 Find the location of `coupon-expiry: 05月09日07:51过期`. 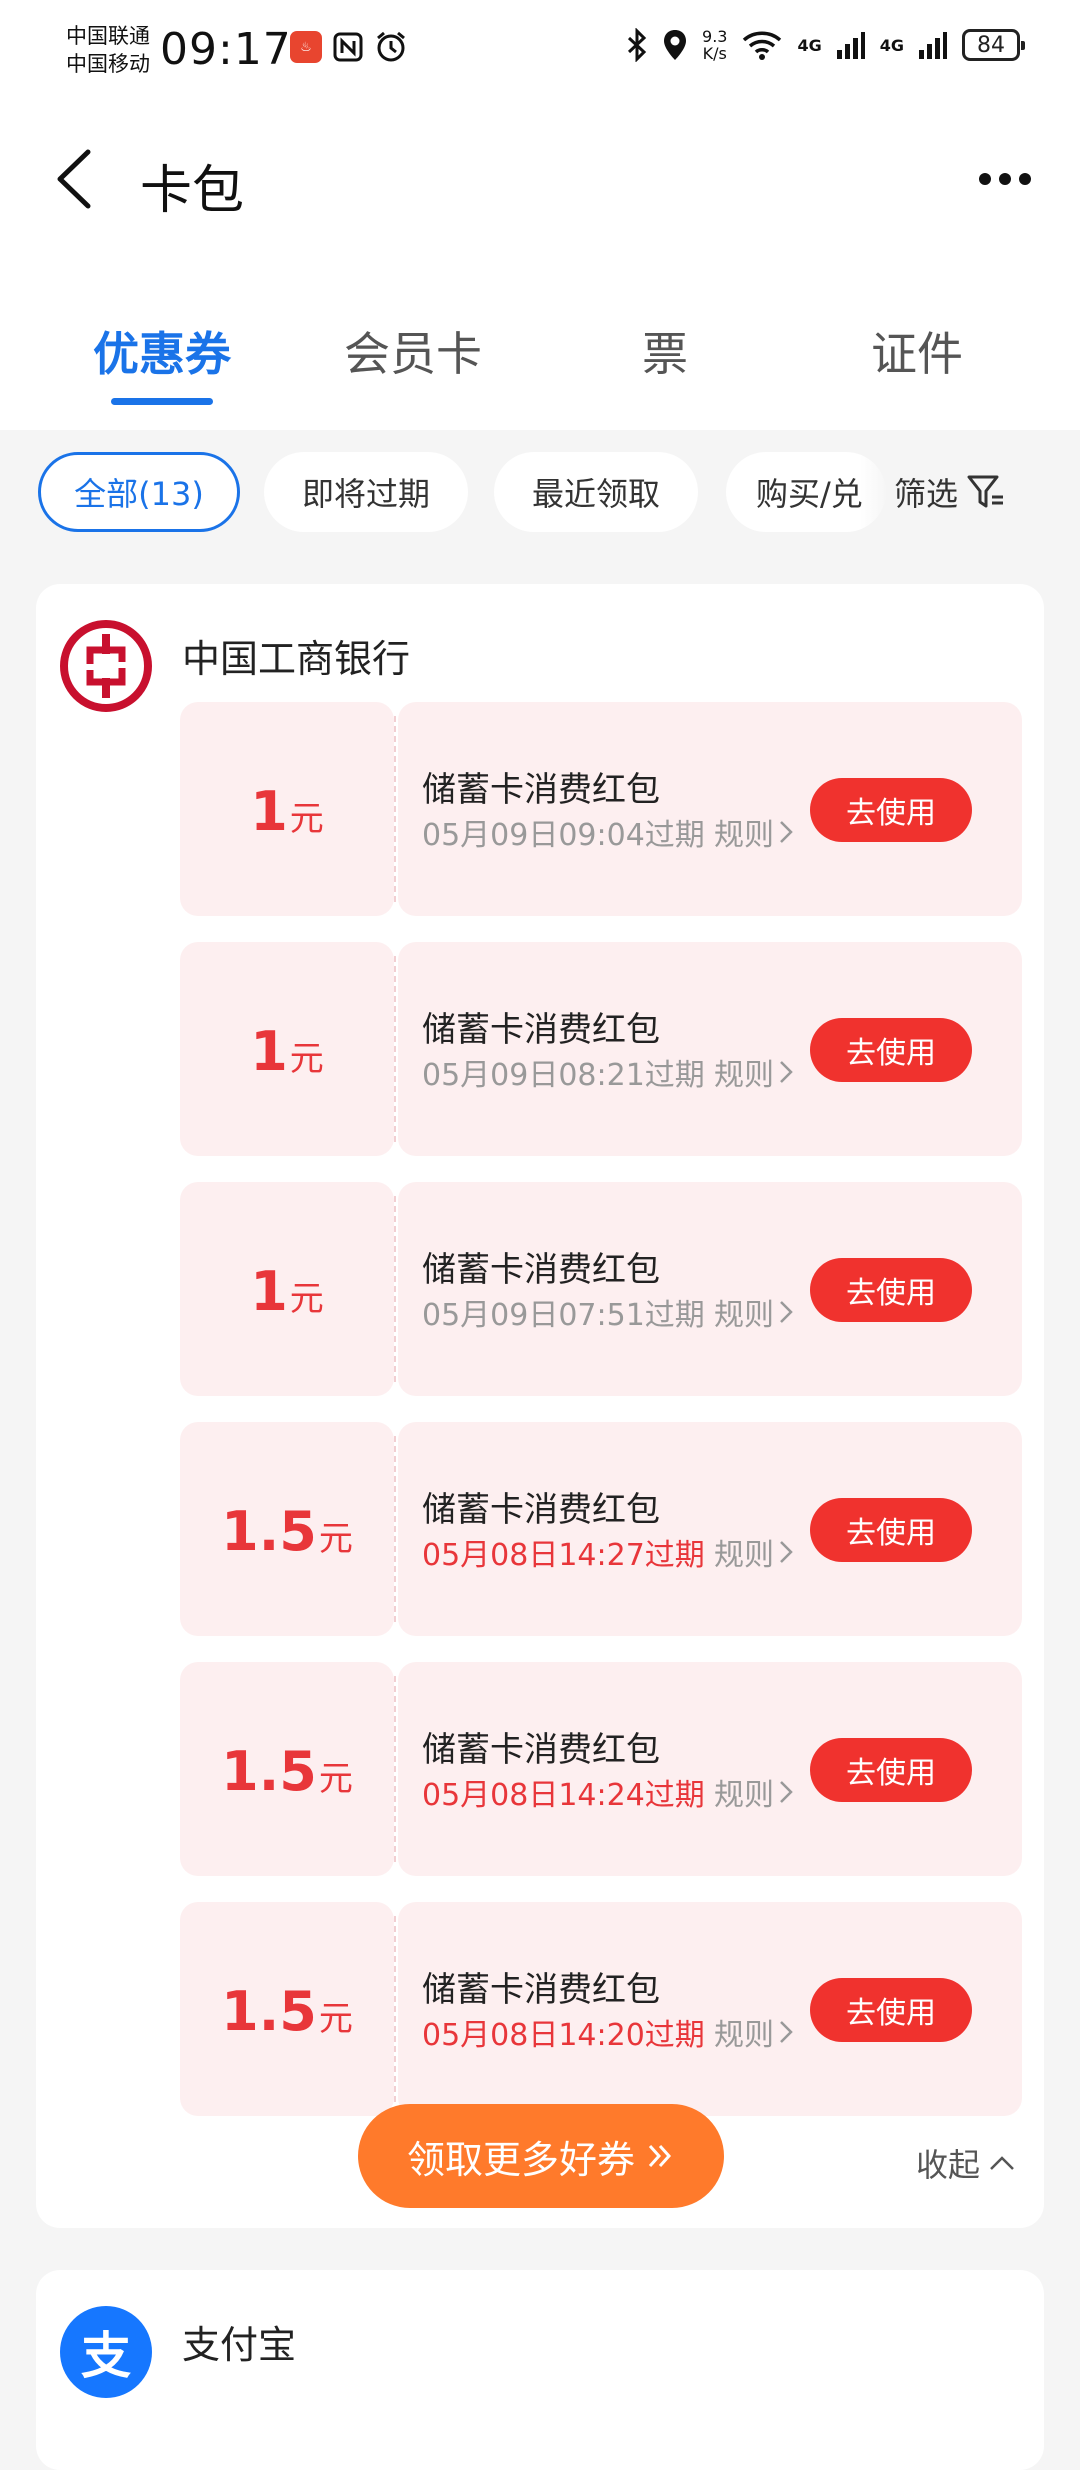

coupon-expiry: 05月09日07:51过期 is located at coordinates (563, 1315).